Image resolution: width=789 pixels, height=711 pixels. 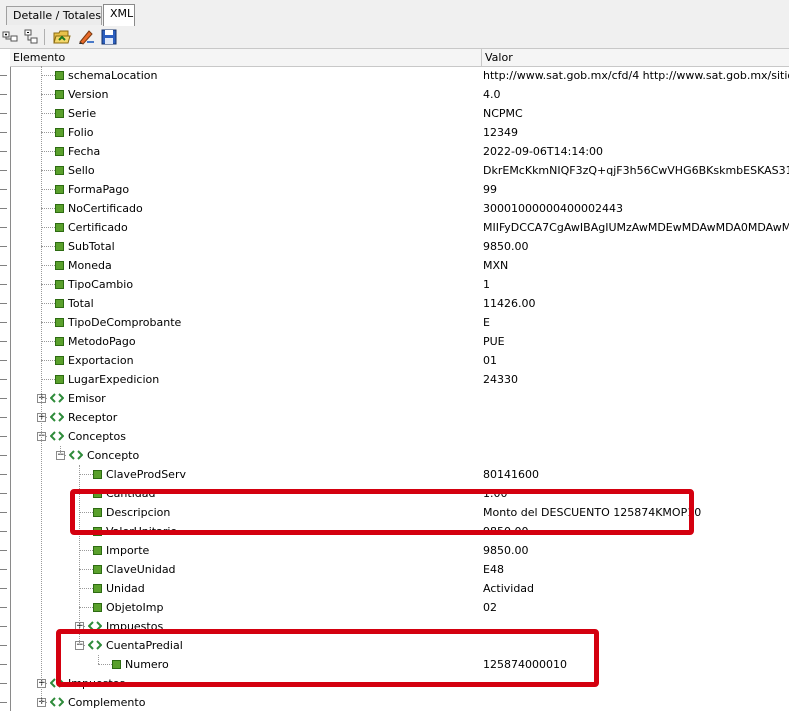 What do you see at coordinates (400, 284) in the screenshot?
I see `table-row: TipoCambio 1` at bounding box center [400, 284].